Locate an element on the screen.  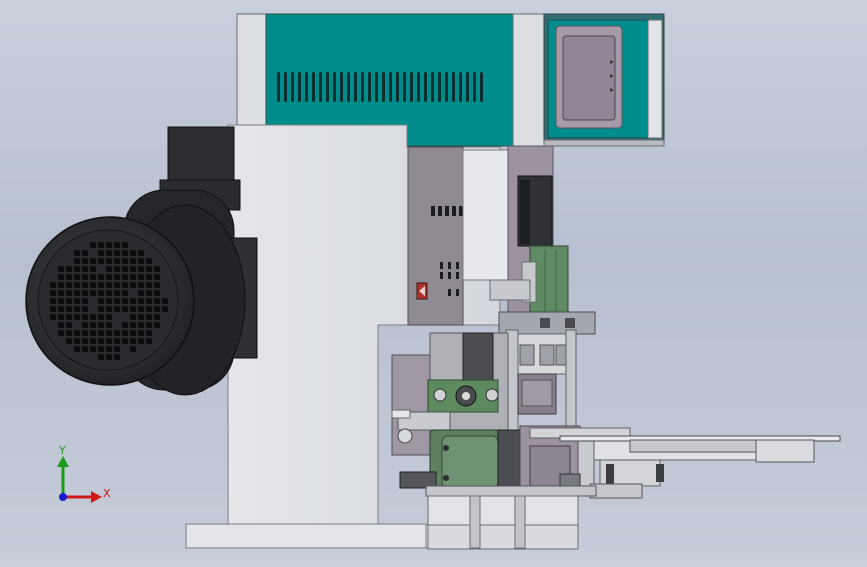
electric-motor is located at coordinates (141, 261).